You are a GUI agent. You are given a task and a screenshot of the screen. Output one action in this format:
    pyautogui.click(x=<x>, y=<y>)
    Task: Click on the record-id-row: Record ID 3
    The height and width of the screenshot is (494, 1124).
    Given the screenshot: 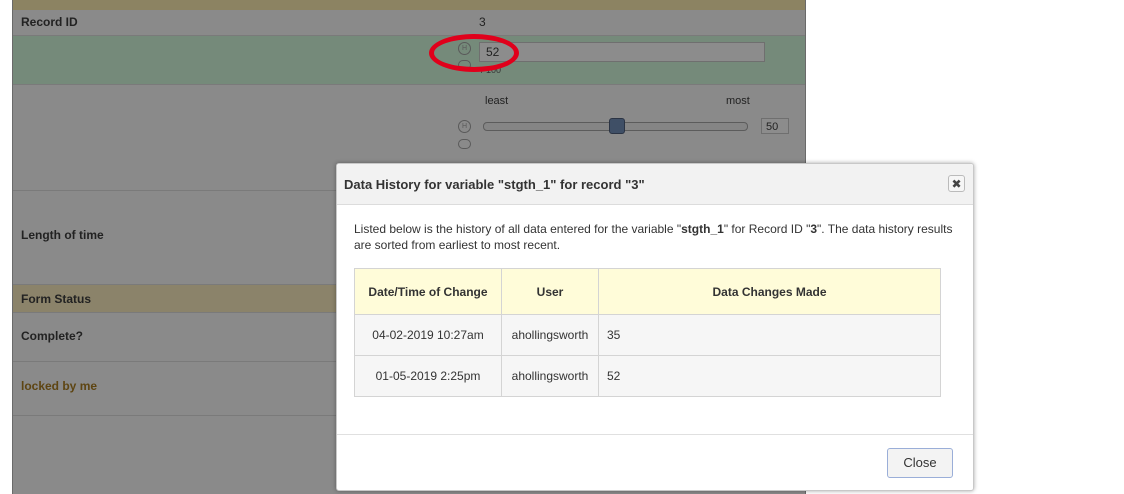 What is the action you would take?
    pyautogui.click(x=409, y=23)
    